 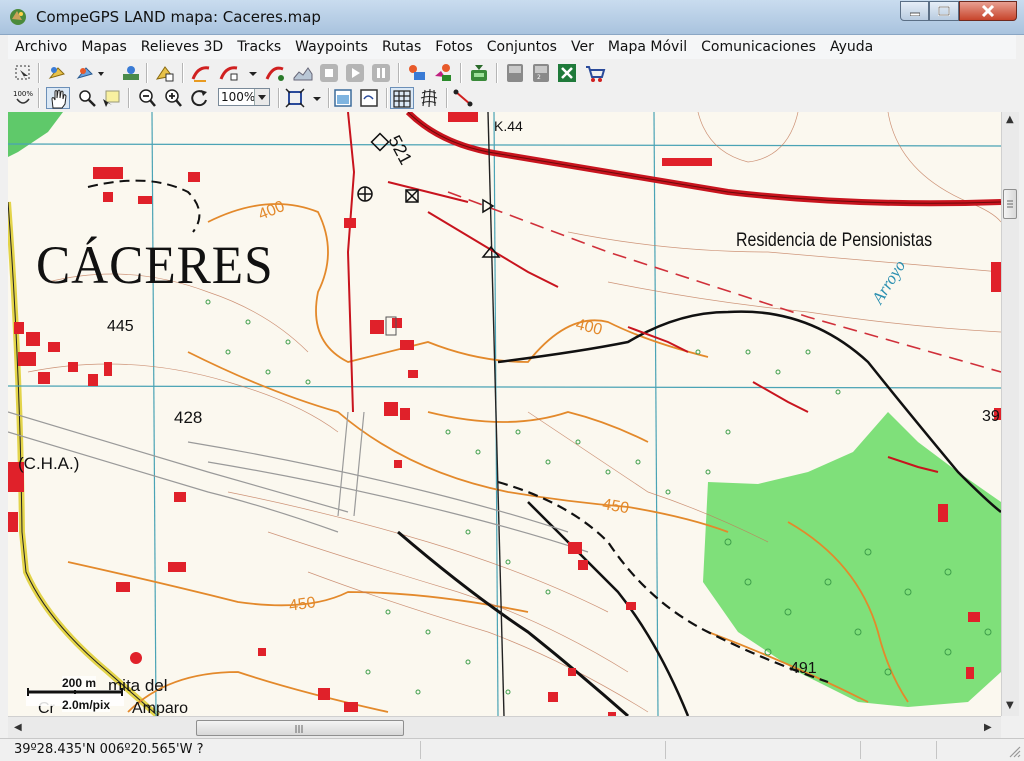 I want to click on map-fit-dropdown, so click(x=317, y=98).